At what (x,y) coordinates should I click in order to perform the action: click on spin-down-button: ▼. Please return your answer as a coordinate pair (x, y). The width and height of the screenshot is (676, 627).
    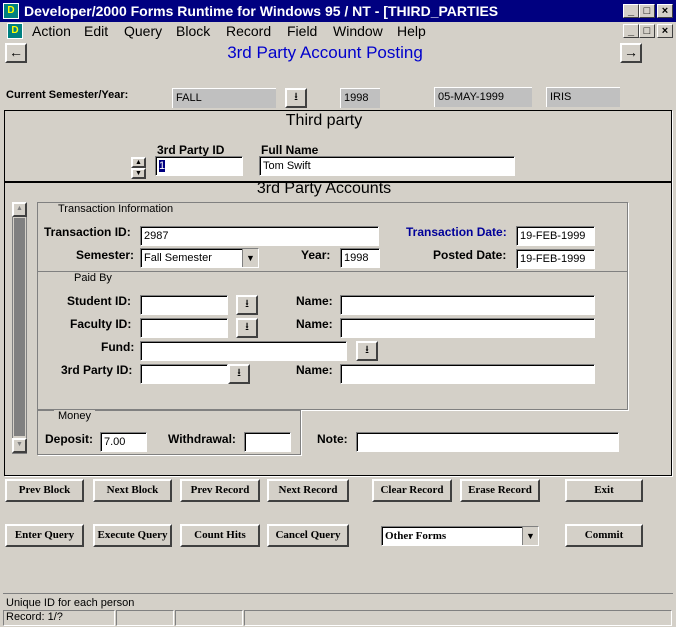
    Looking at the image, I should click on (138, 173).